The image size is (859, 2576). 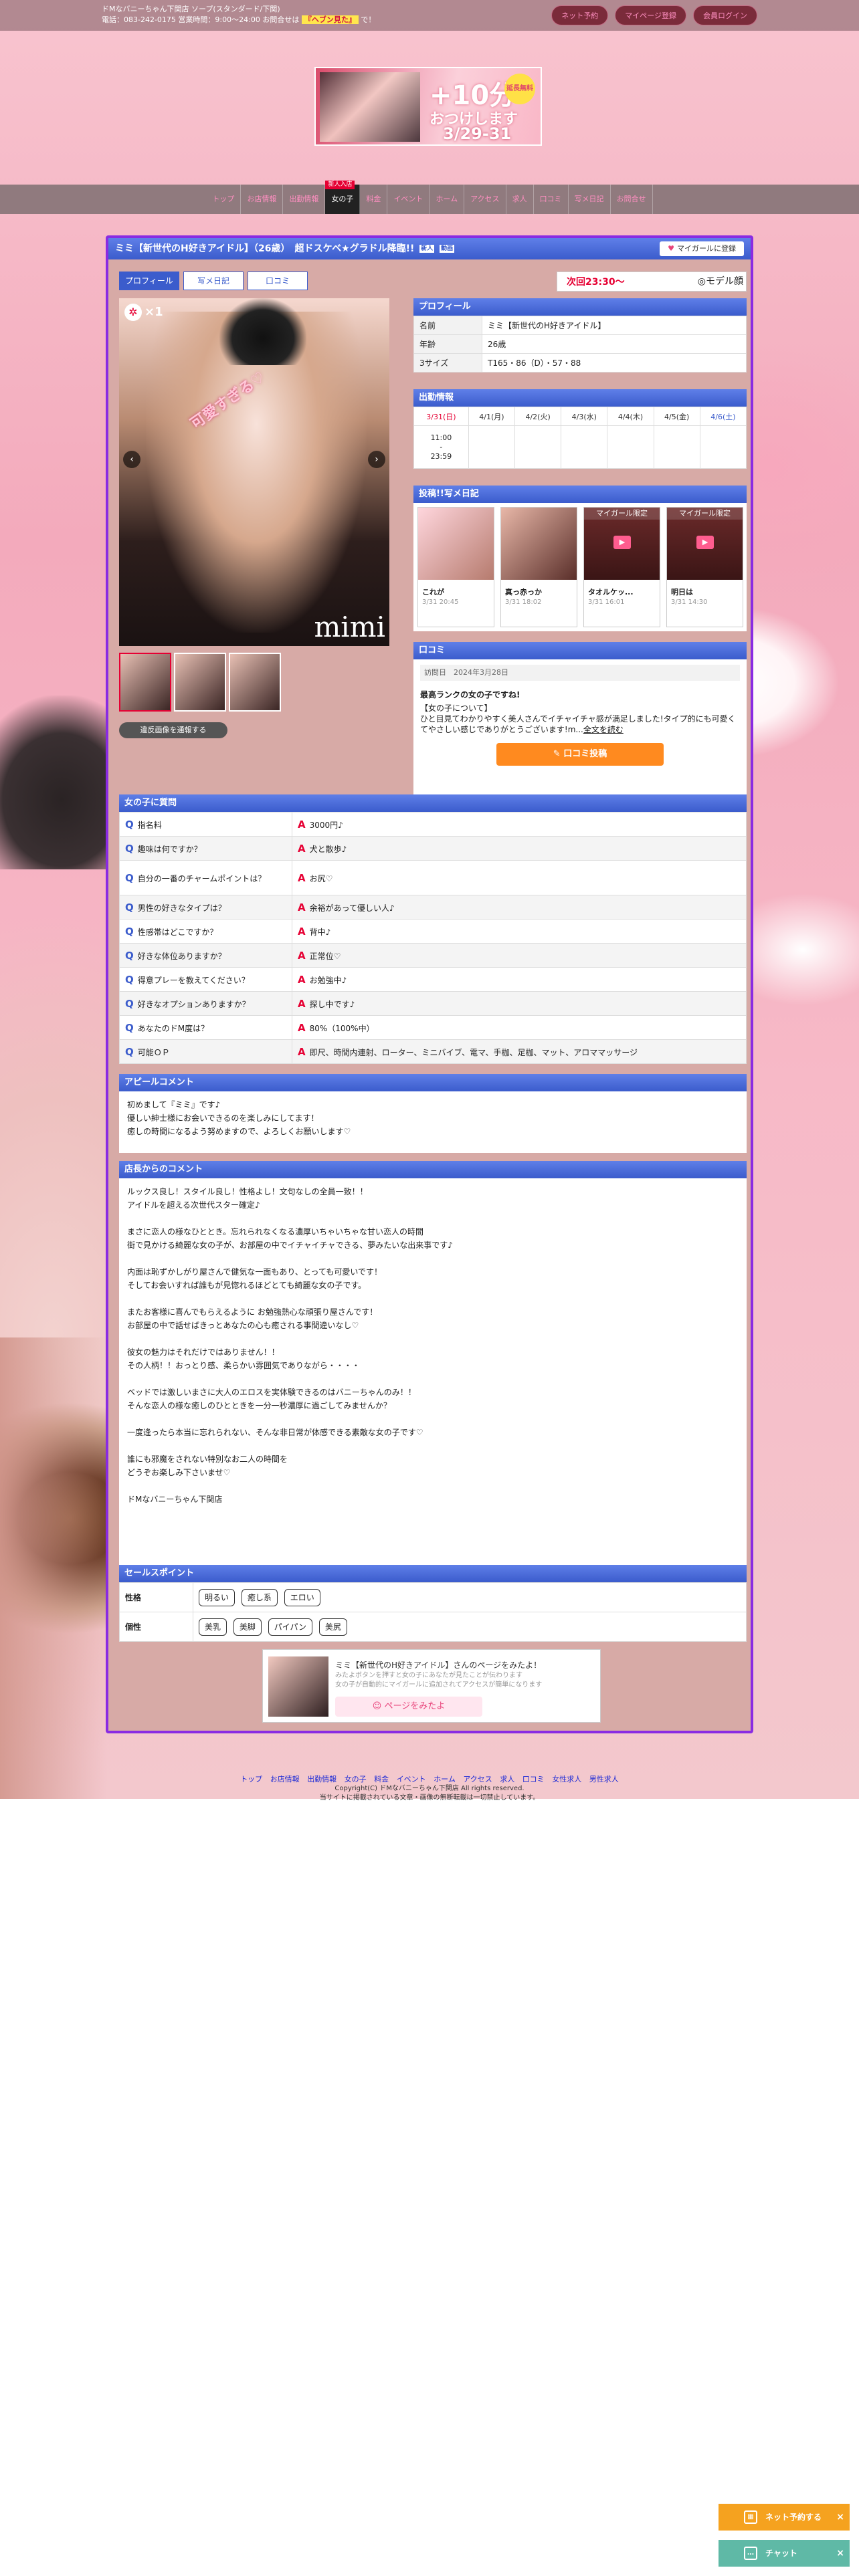 I want to click on shop-phone-hours: 電話：083-242-0175 営業時間：9:00〜24:00 お問合せは, so click(x=201, y=19).